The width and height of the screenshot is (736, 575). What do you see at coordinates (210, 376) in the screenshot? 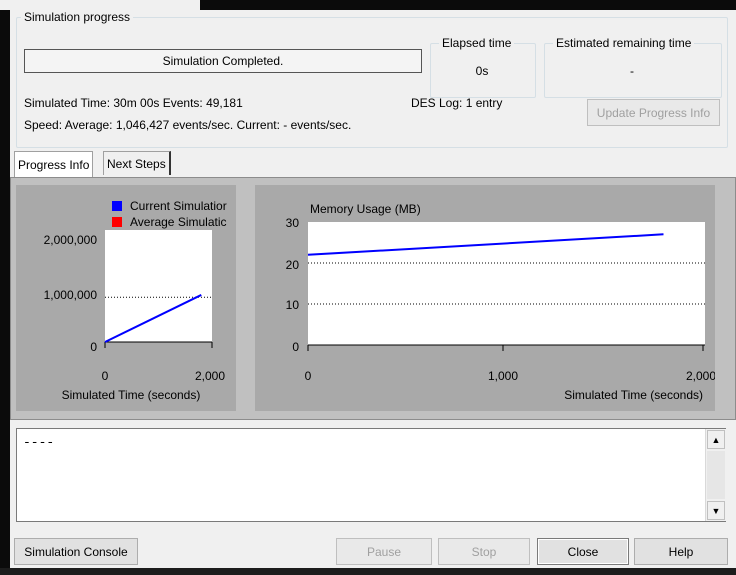
I see `events-xtick-label-2000: 2,000` at bounding box center [210, 376].